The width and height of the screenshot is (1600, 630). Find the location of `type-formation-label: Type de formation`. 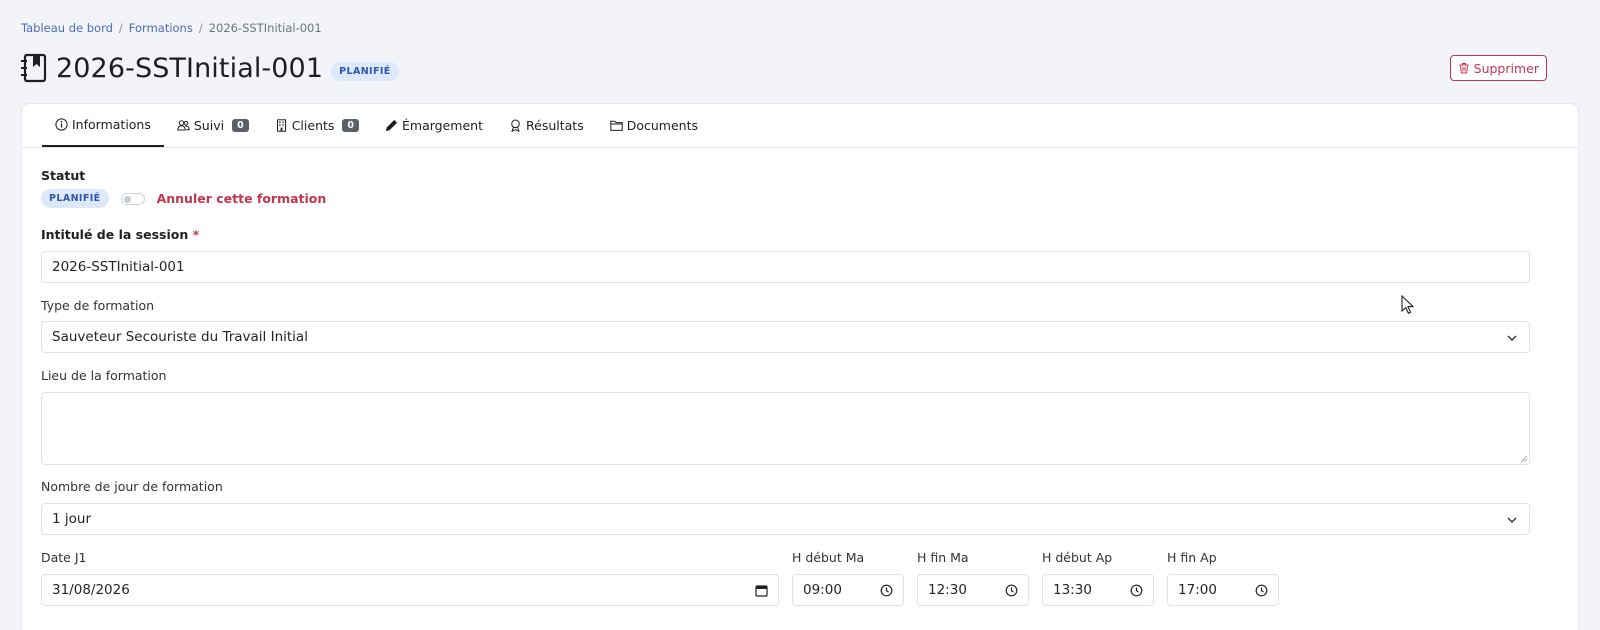

type-formation-label: Type de formation is located at coordinates (98, 305).